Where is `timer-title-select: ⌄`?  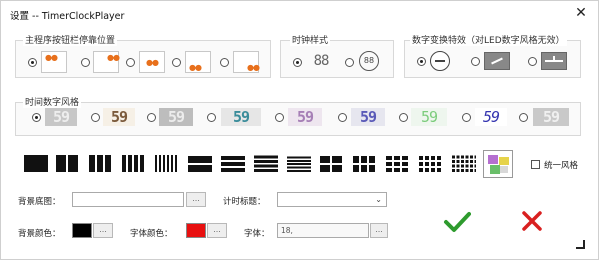 timer-title-select: ⌄ is located at coordinates (332, 199).